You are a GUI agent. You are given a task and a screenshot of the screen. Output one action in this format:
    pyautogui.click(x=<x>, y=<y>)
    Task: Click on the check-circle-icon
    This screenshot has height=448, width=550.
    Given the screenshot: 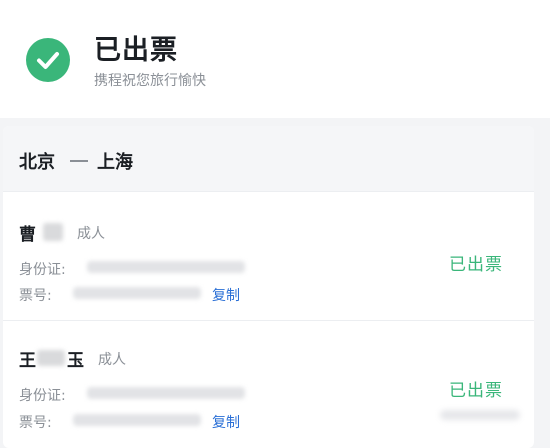 What is the action you would take?
    pyautogui.click(x=48, y=60)
    